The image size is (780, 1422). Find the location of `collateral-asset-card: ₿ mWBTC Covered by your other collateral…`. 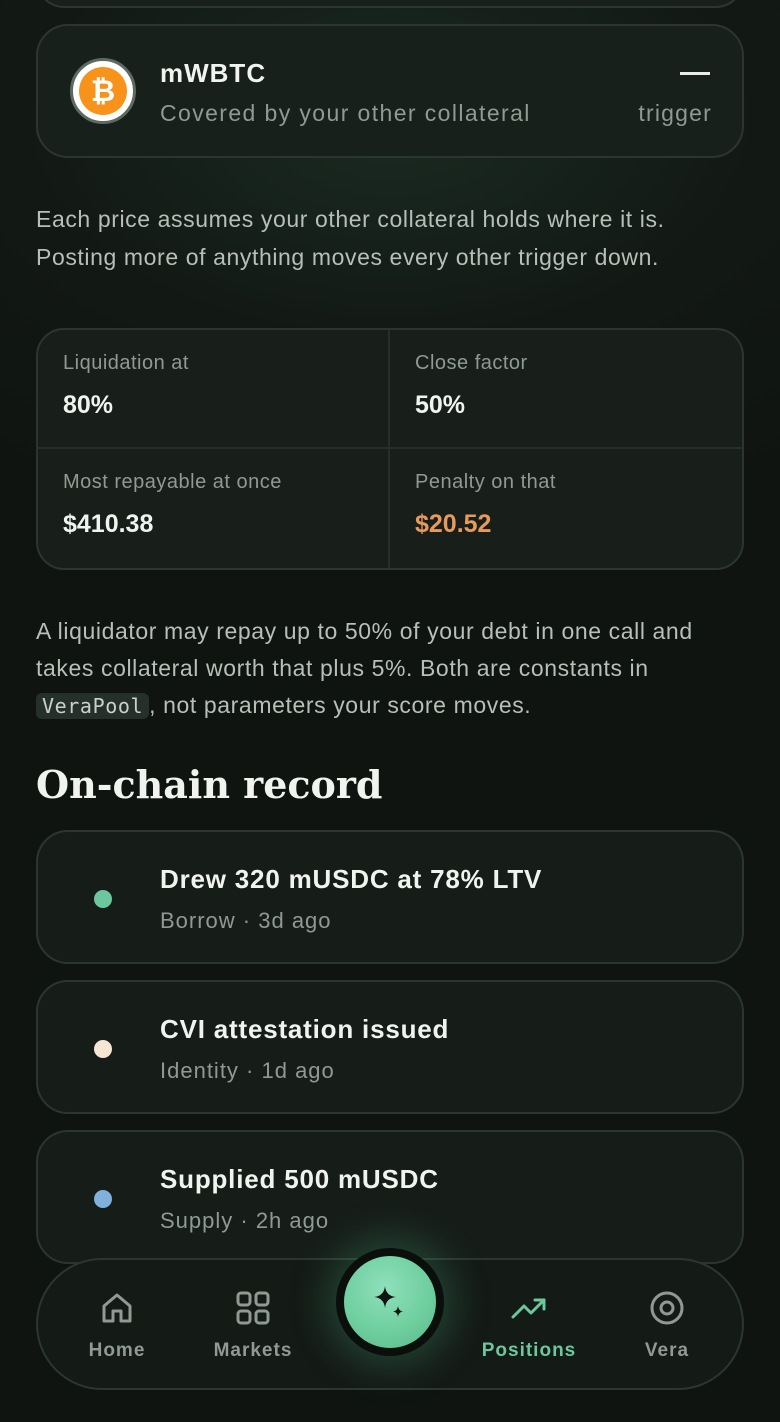

collateral-asset-card: ₿ mWBTC Covered by your other collateral… is located at coordinates (390, 91).